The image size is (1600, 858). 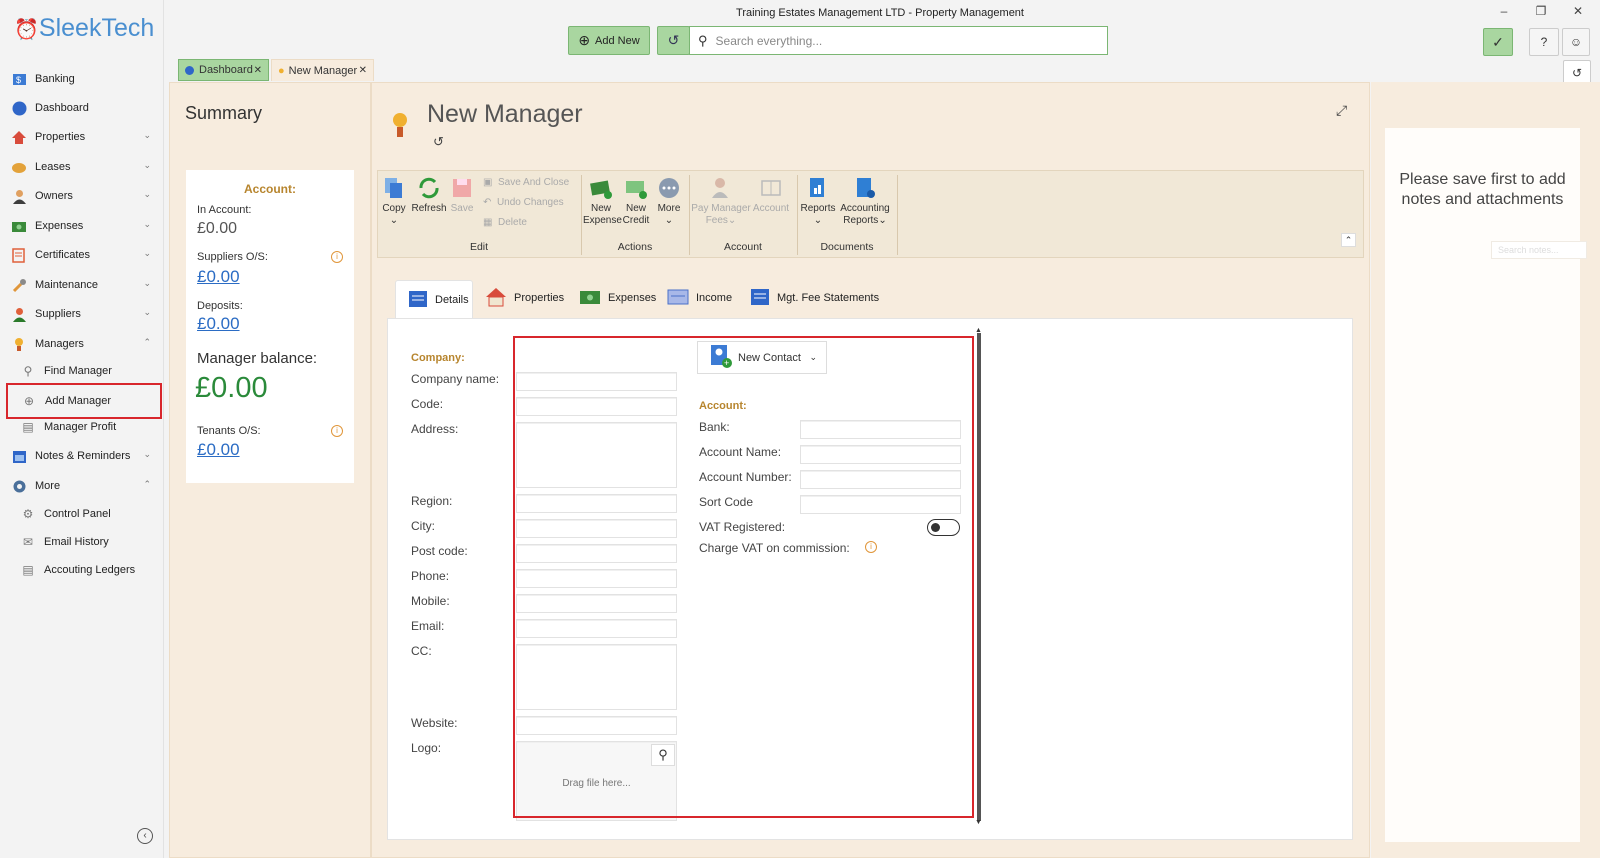 What do you see at coordinates (82, 167) in the screenshot?
I see `sidebar-item-leases: Leases ⌄` at bounding box center [82, 167].